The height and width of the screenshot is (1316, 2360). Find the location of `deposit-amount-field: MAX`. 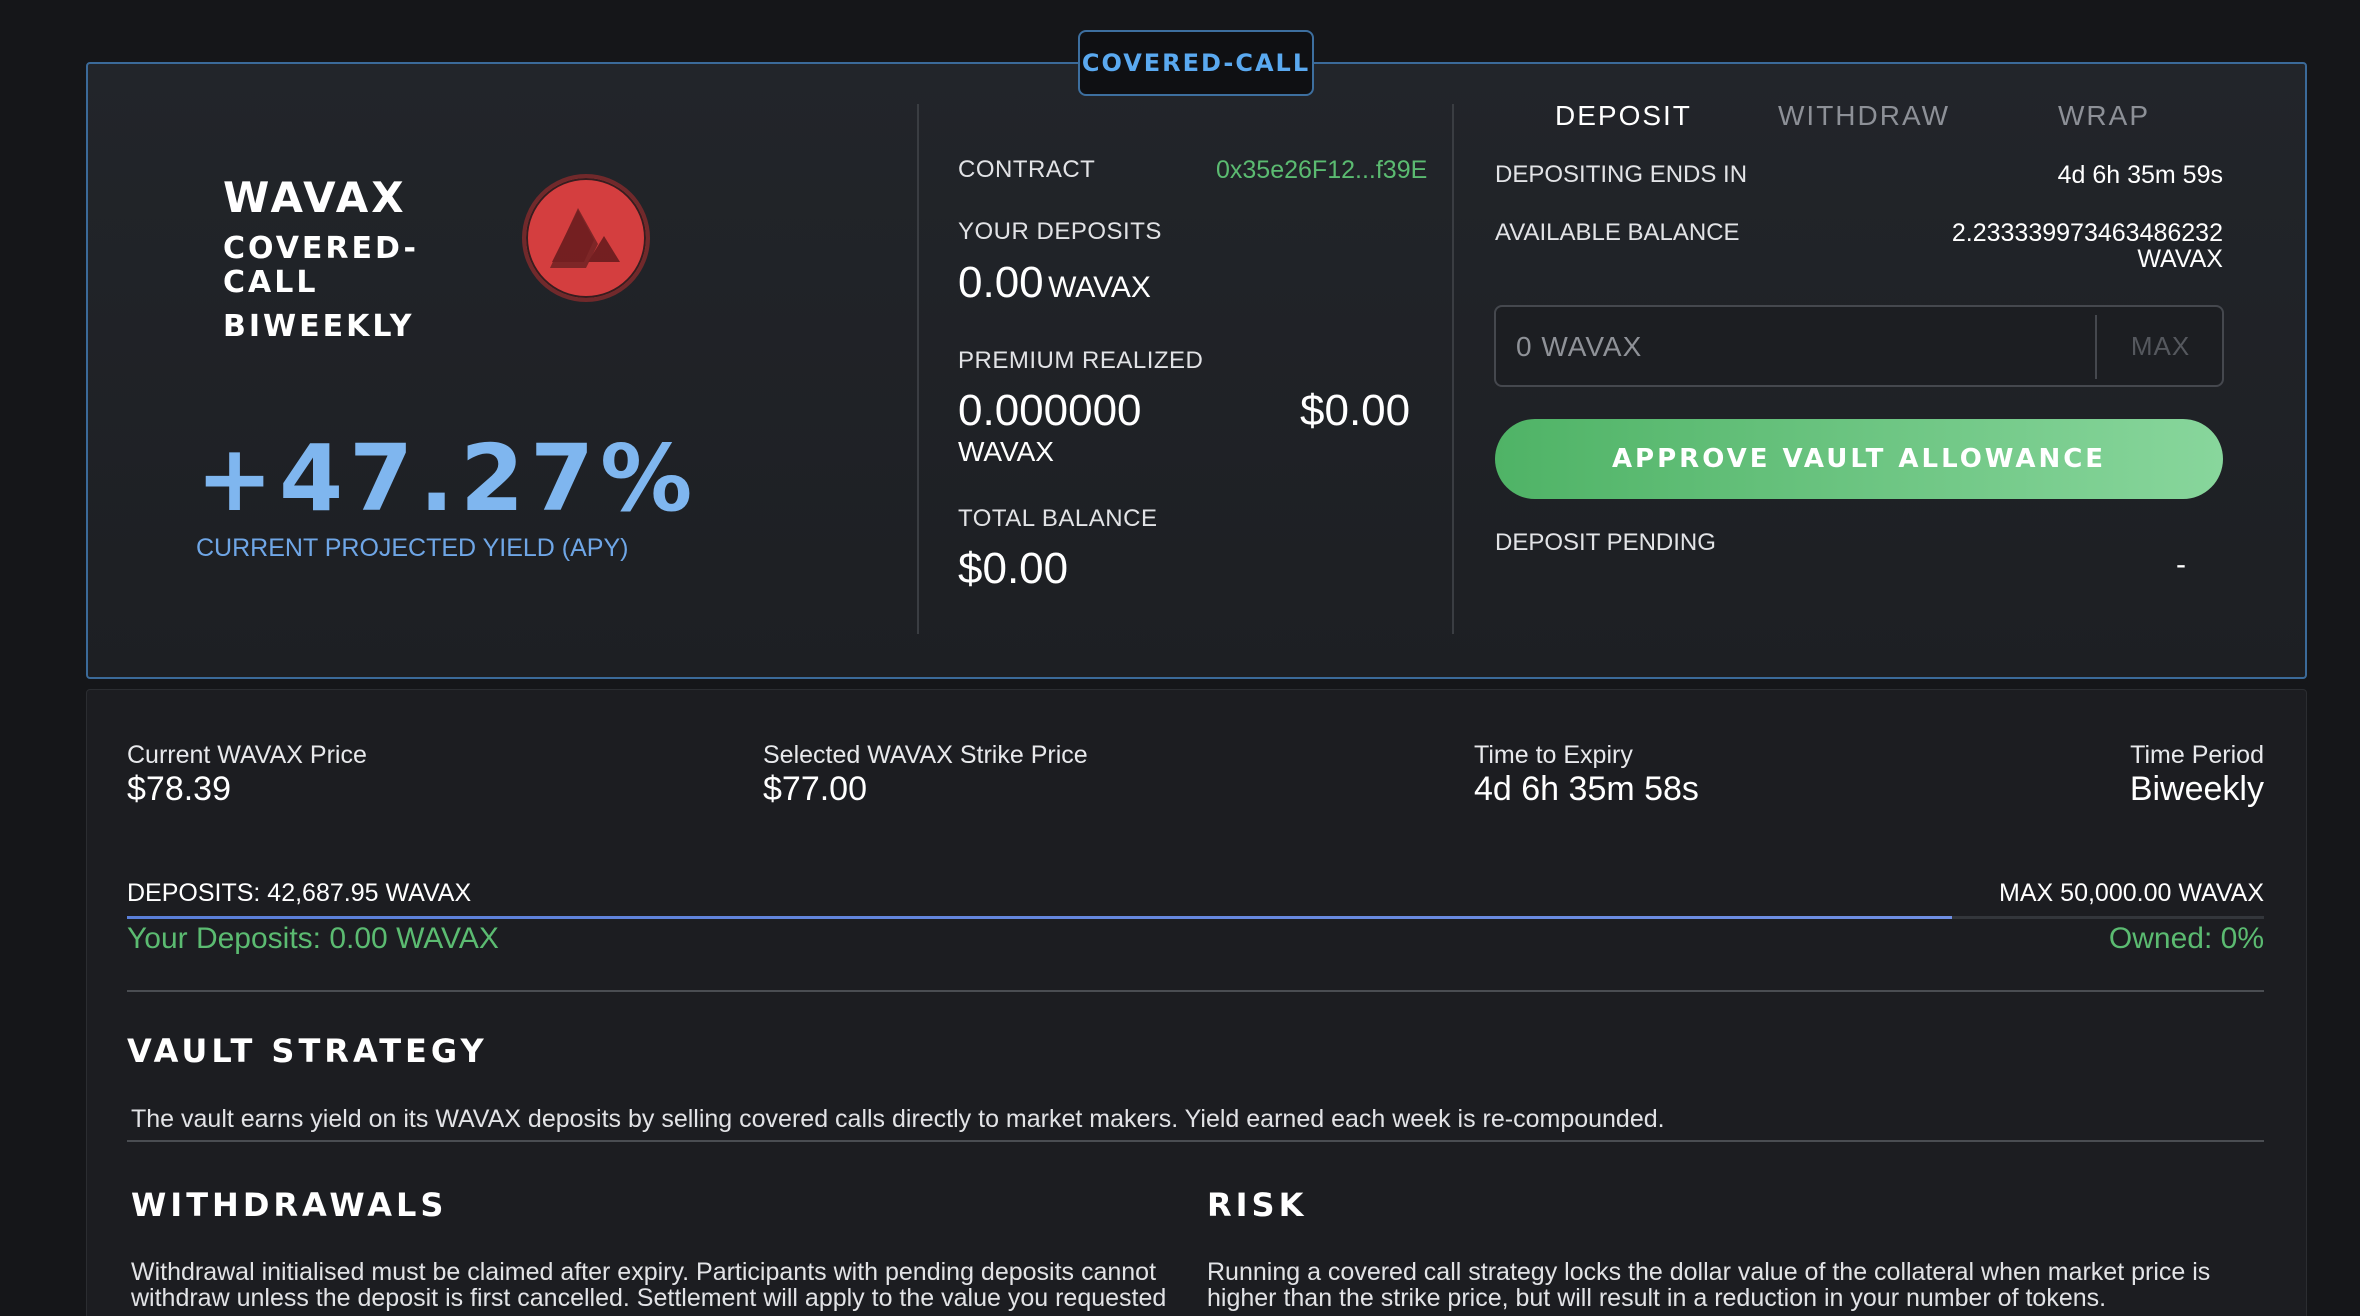

deposit-amount-field: MAX is located at coordinates (1859, 346).